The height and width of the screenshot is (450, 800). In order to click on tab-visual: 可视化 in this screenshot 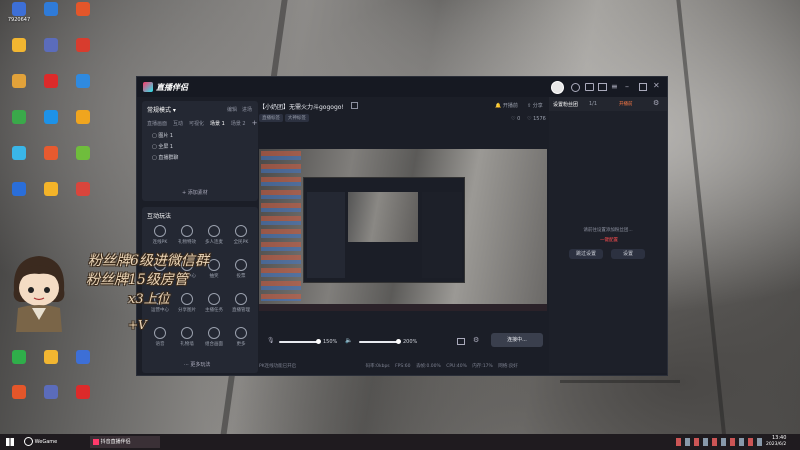, I will do `click(196, 123)`.